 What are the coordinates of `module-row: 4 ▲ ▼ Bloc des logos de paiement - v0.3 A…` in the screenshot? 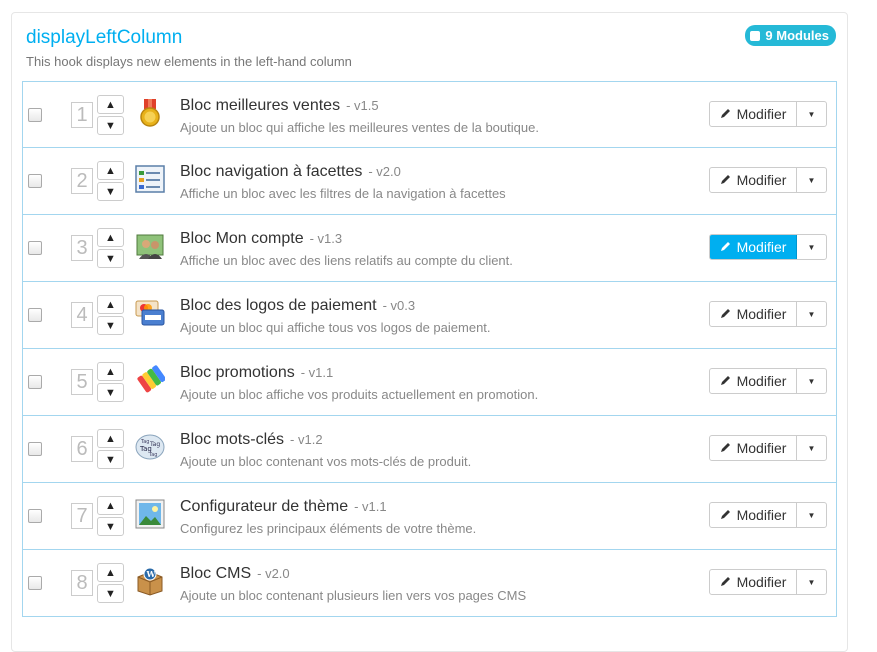 It's located at (429, 315).